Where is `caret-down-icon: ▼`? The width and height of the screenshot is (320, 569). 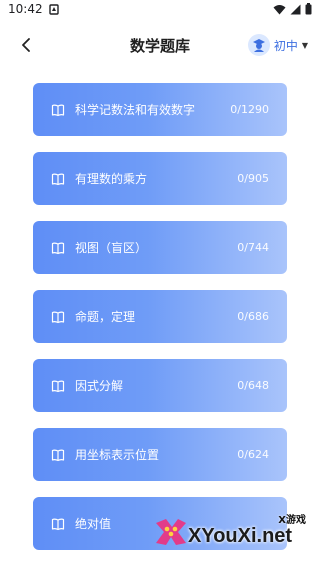
caret-down-icon: ▼ is located at coordinates (304, 45).